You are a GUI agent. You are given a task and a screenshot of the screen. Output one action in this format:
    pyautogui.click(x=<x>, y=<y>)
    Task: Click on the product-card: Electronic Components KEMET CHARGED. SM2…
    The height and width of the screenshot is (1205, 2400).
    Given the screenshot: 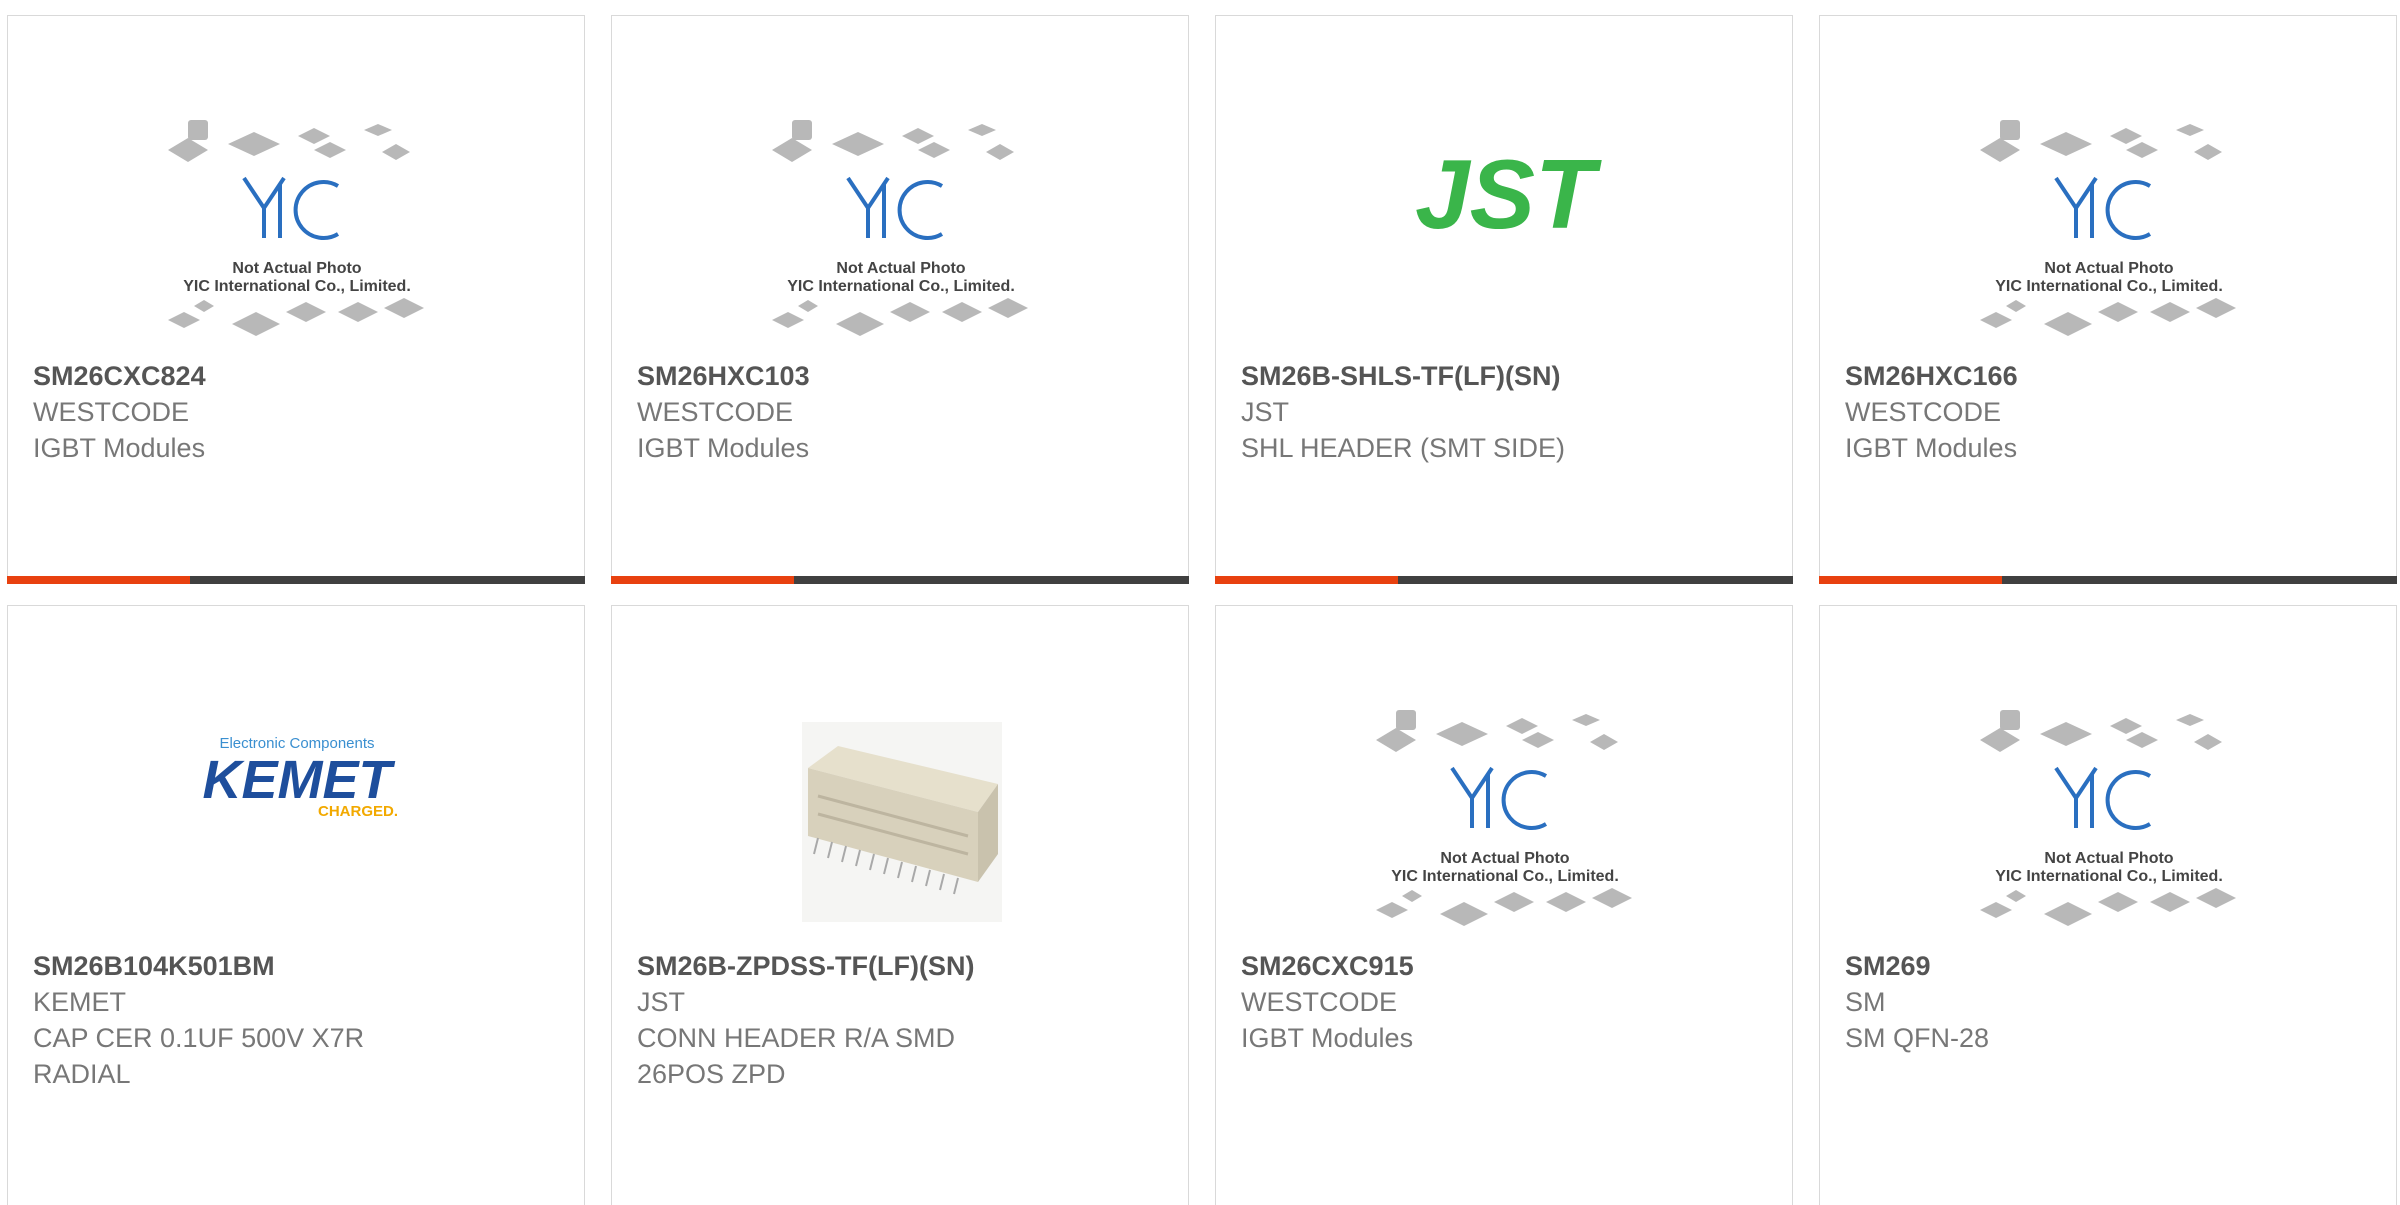 What is the action you would take?
    pyautogui.click(x=296, y=905)
    